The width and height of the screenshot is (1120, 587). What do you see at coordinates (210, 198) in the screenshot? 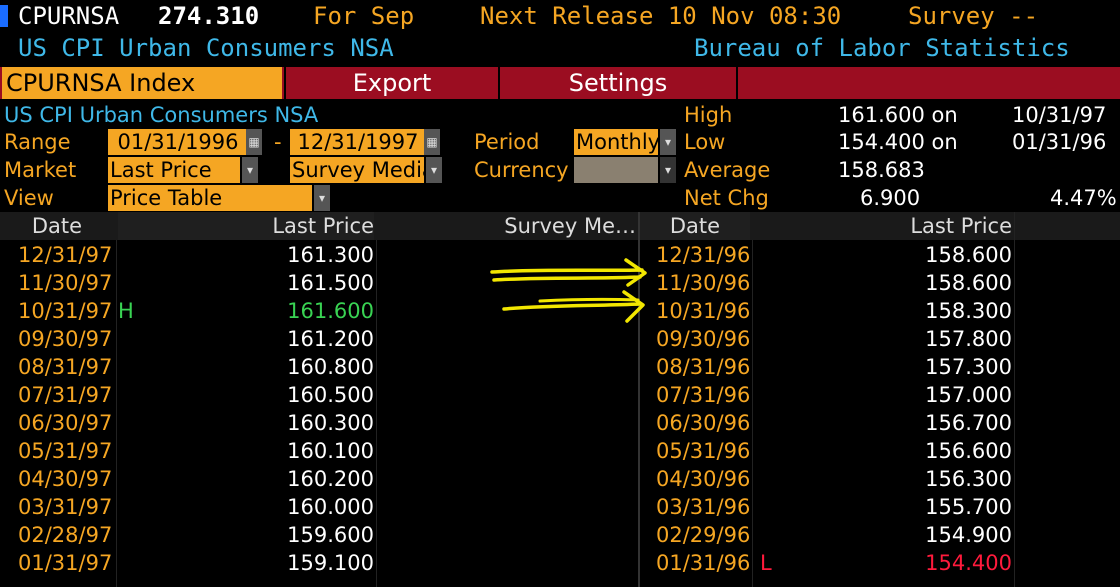
I see `view-select: Price Table` at bounding box center [210, 198].